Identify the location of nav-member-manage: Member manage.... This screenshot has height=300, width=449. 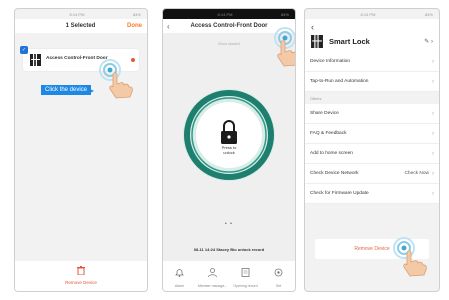
(213, 276).